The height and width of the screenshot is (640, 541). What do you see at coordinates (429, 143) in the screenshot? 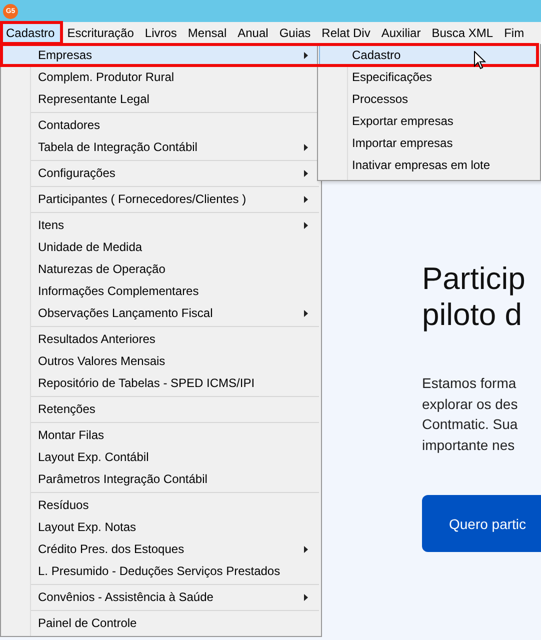
I see `menu-item: Importar empresas` at bounding box center [429, 143].